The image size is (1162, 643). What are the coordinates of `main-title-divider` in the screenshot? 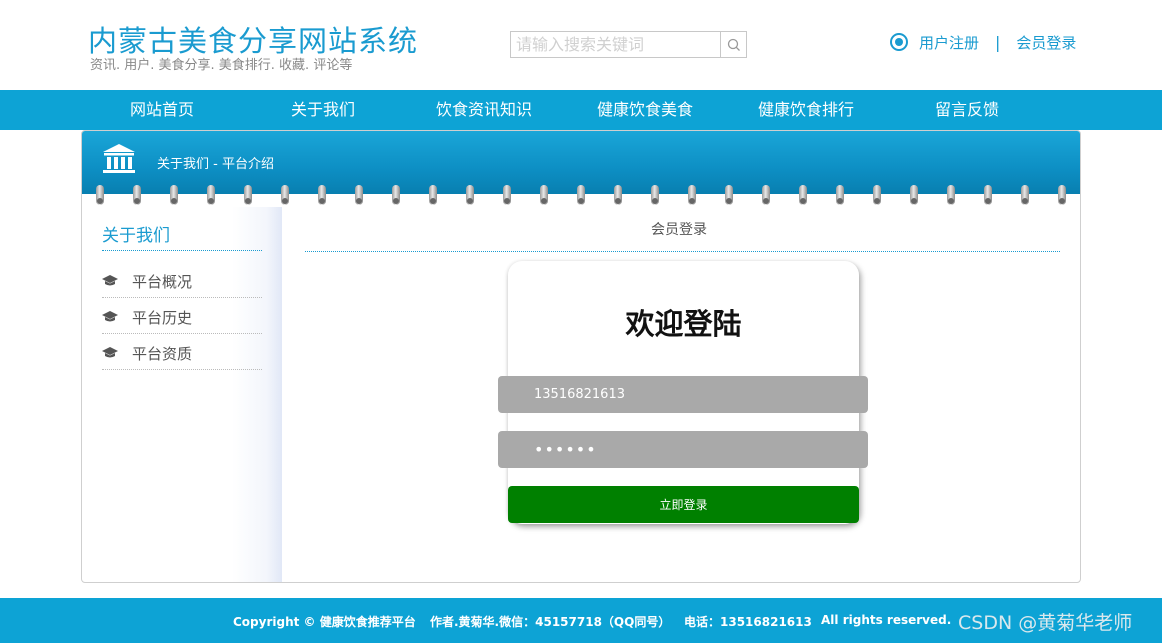 It's located at (682, 251).